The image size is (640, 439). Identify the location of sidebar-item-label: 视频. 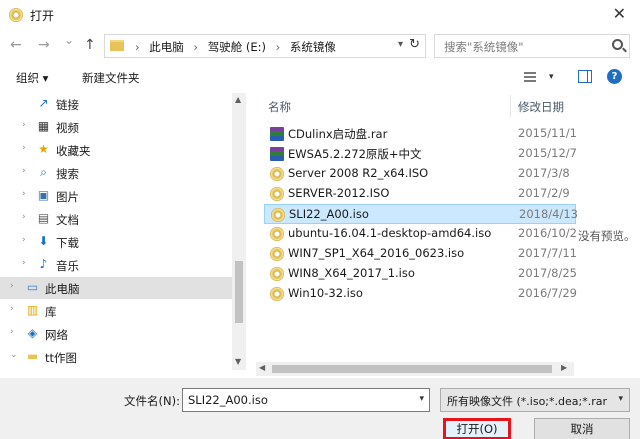
(67, 128).